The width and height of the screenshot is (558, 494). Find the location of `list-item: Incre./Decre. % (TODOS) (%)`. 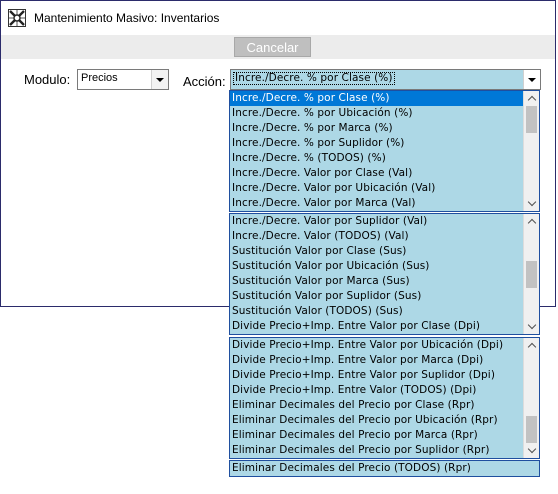

list-item: Incre./Decre. % (TODOS) (%) is located at coordinates (376, 158).